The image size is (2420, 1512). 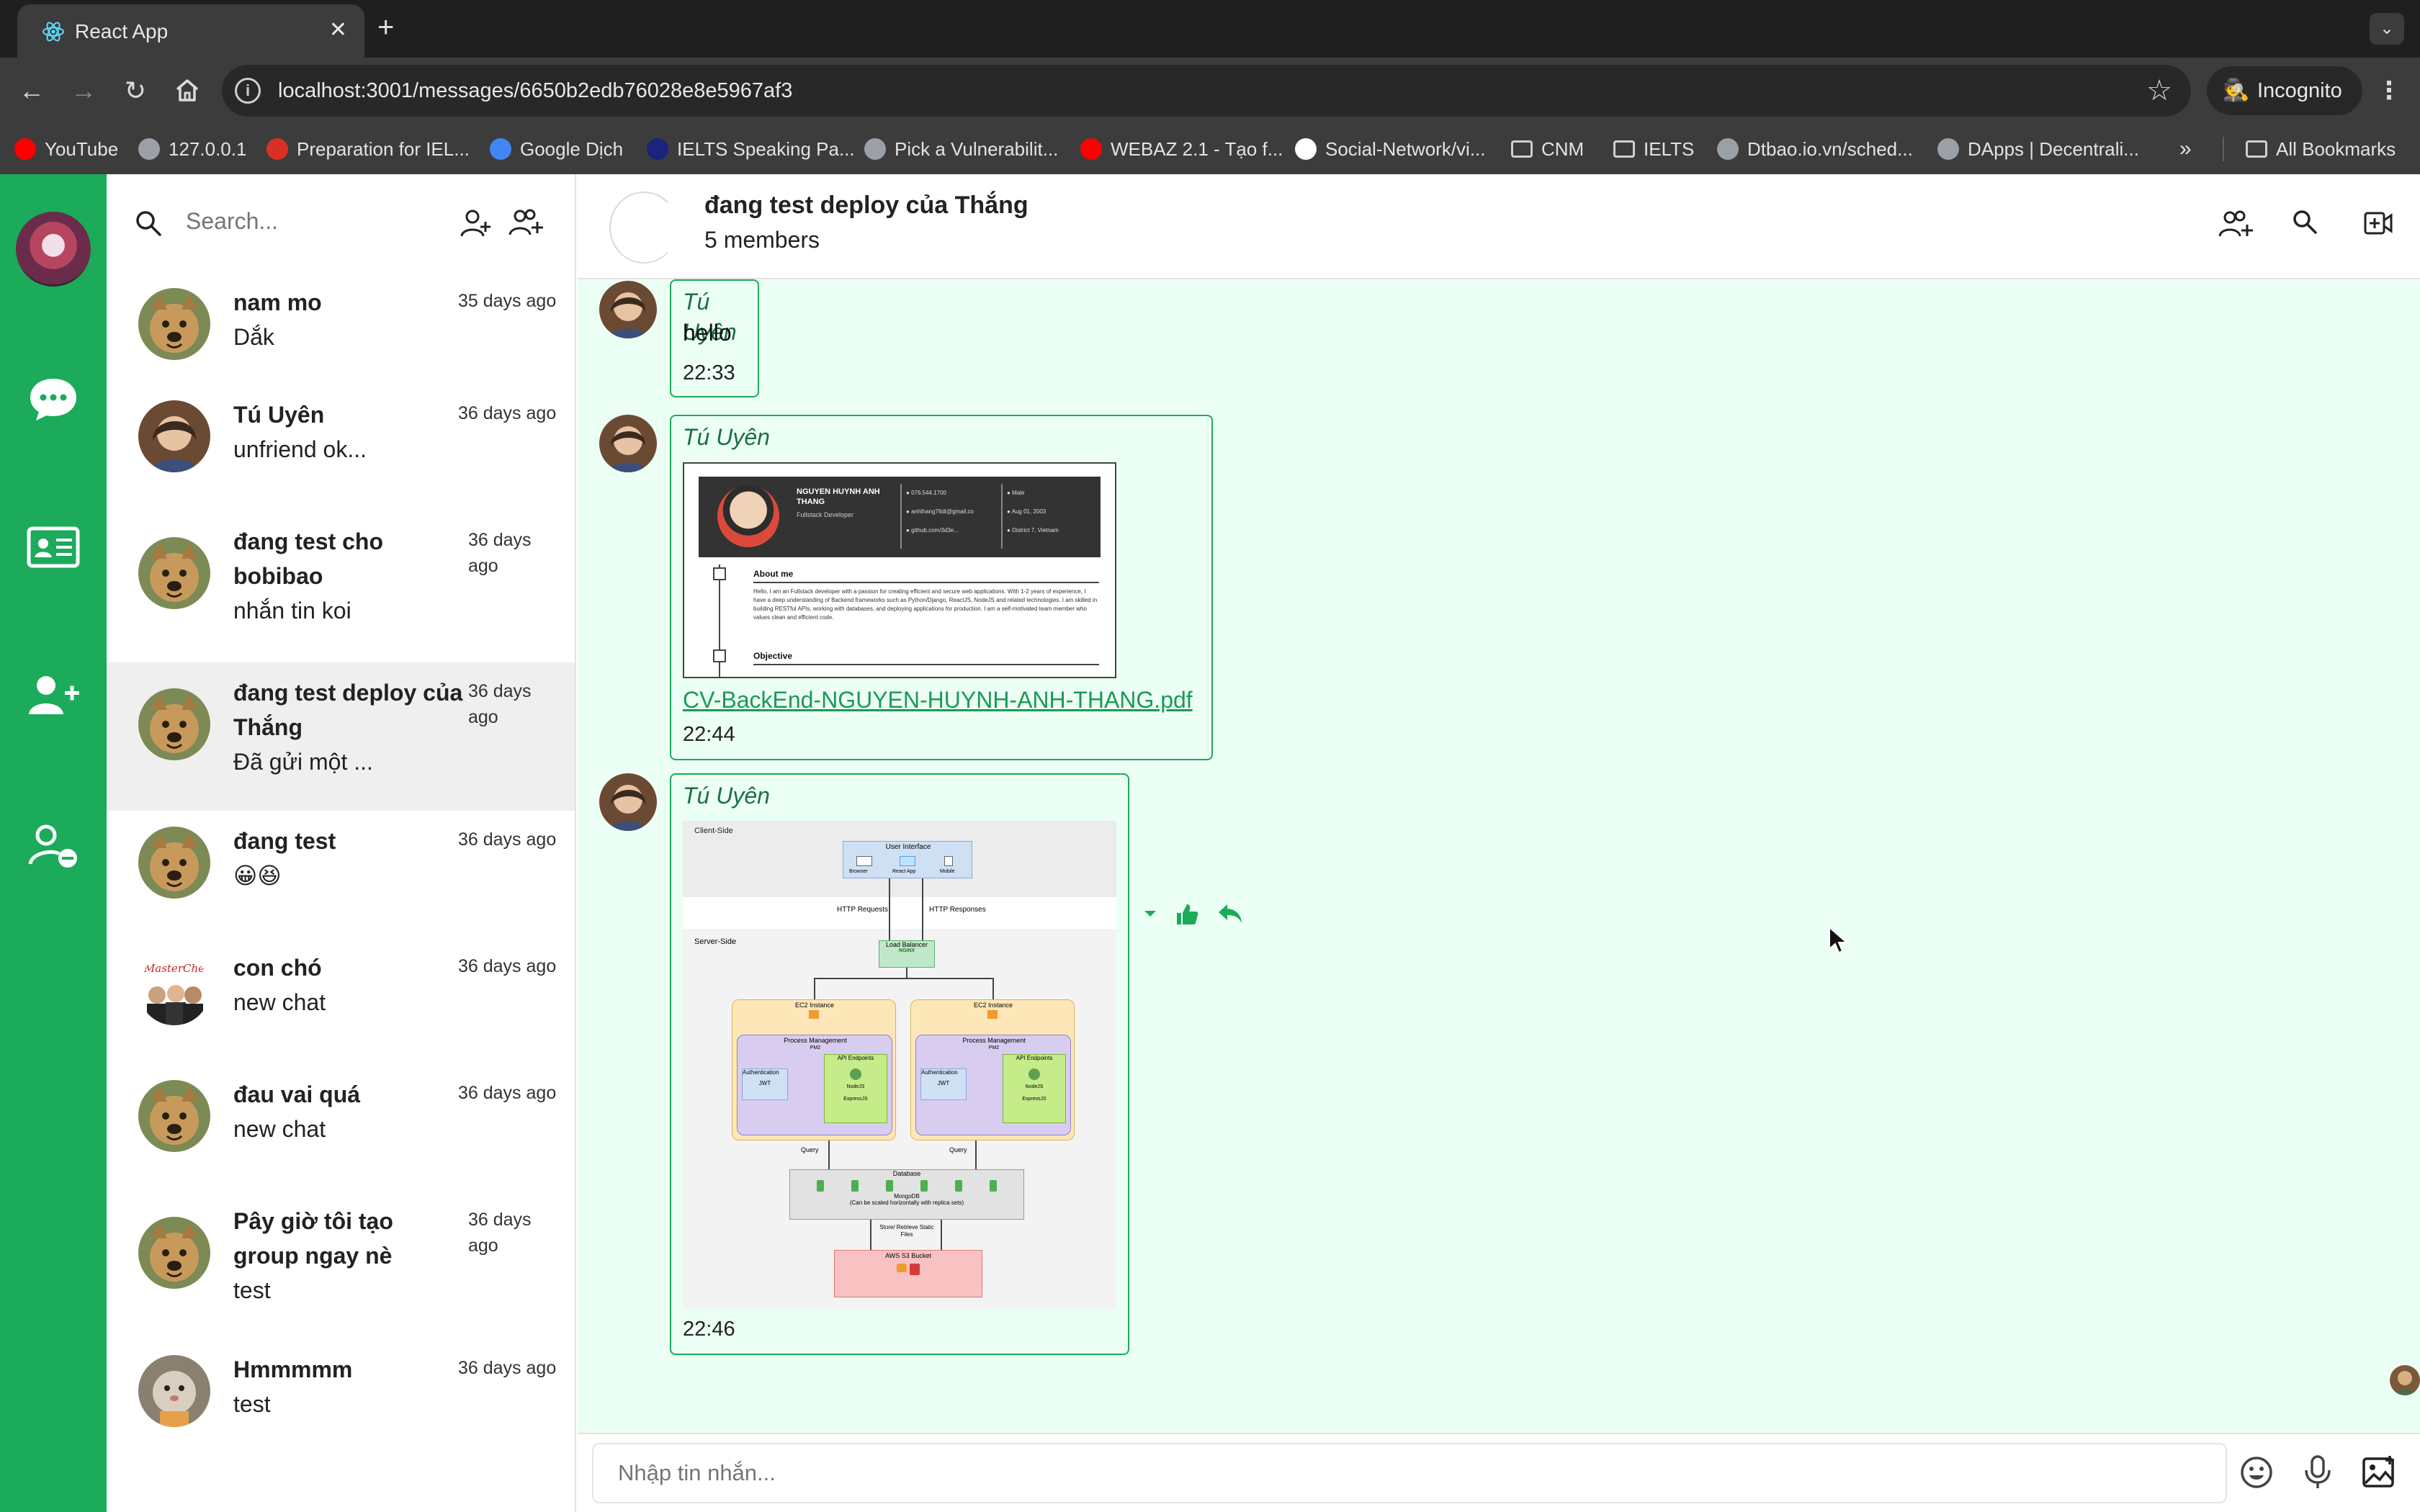 What do you see at coordinates (66, 149) in the screenshot?
I see `bookmark-item: YouTube` at bounding box center [66, 149].